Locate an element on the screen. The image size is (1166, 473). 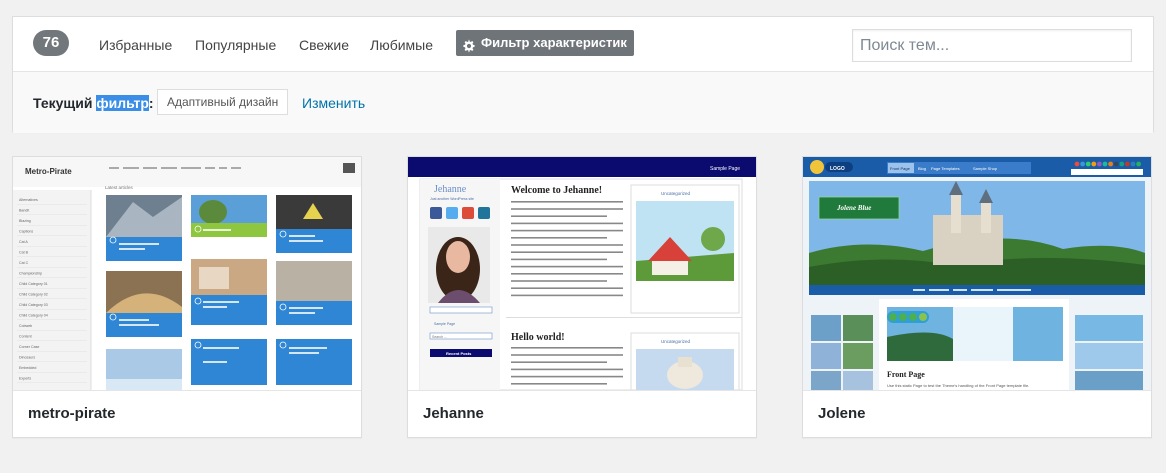
preview-sidebar-item: Content is located at coordinates (25, 337).